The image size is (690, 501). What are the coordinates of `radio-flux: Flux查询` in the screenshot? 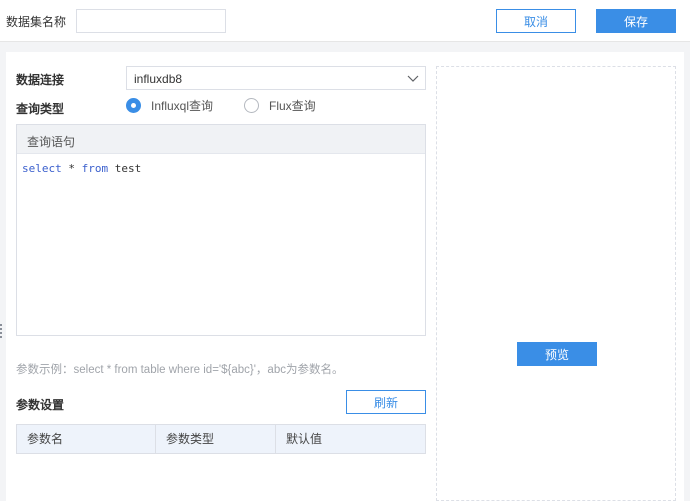 It's located at (280, 105).